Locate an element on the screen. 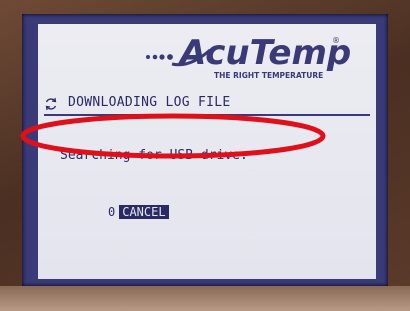 The image size is (410, 311). cancel-option: 0 CANCEL is located at coordinates (138, 212).